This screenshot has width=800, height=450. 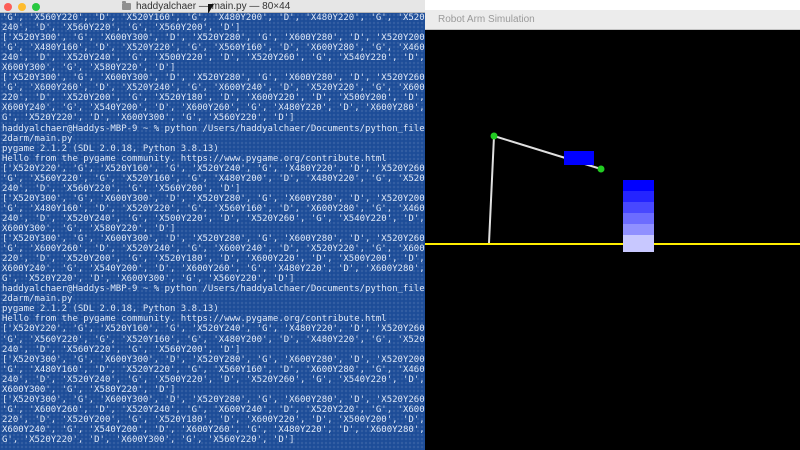 I want to click on minimize-window-button, so click(x=22, y=7).